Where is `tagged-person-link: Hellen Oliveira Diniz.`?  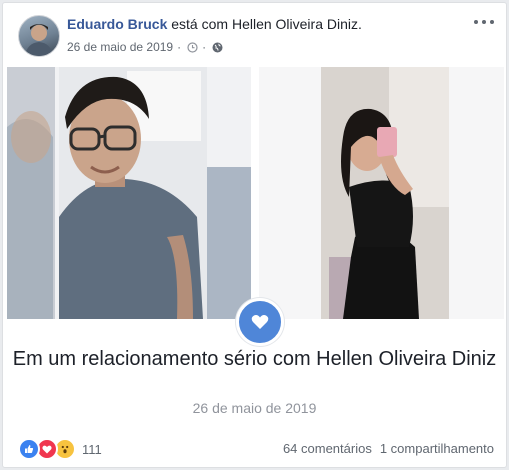
tagged-person-link: Hellen Oliveira Diniz. is located at coordinates (297, 24).